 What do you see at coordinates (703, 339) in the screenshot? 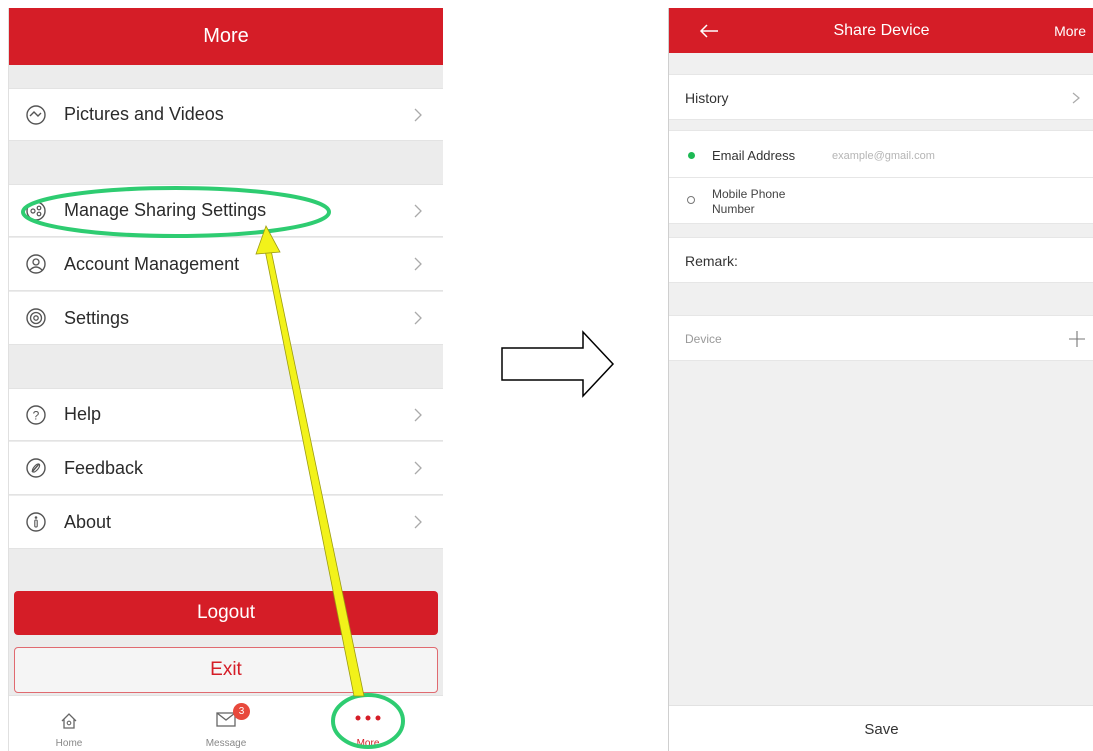
I see `device-label: Device` at bounding box center [703, 339].